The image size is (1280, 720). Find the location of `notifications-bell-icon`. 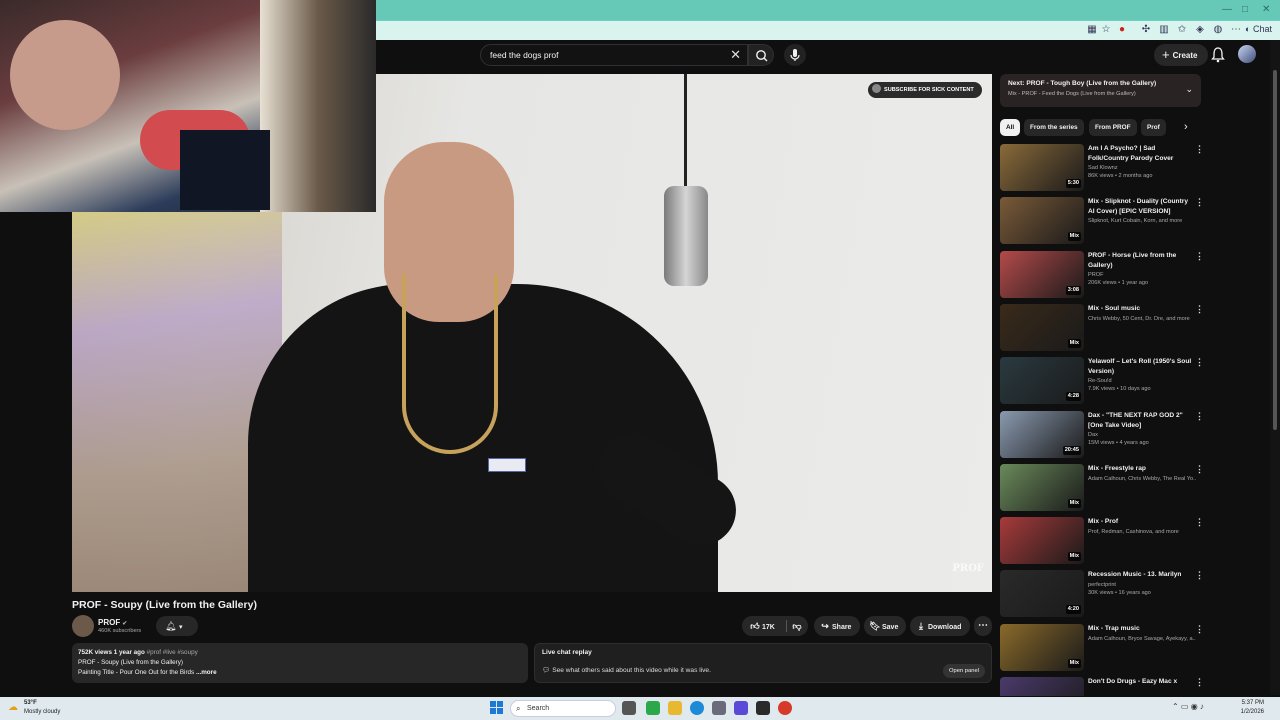

notifications-bell-icon is located at coordinates (1218, 55).